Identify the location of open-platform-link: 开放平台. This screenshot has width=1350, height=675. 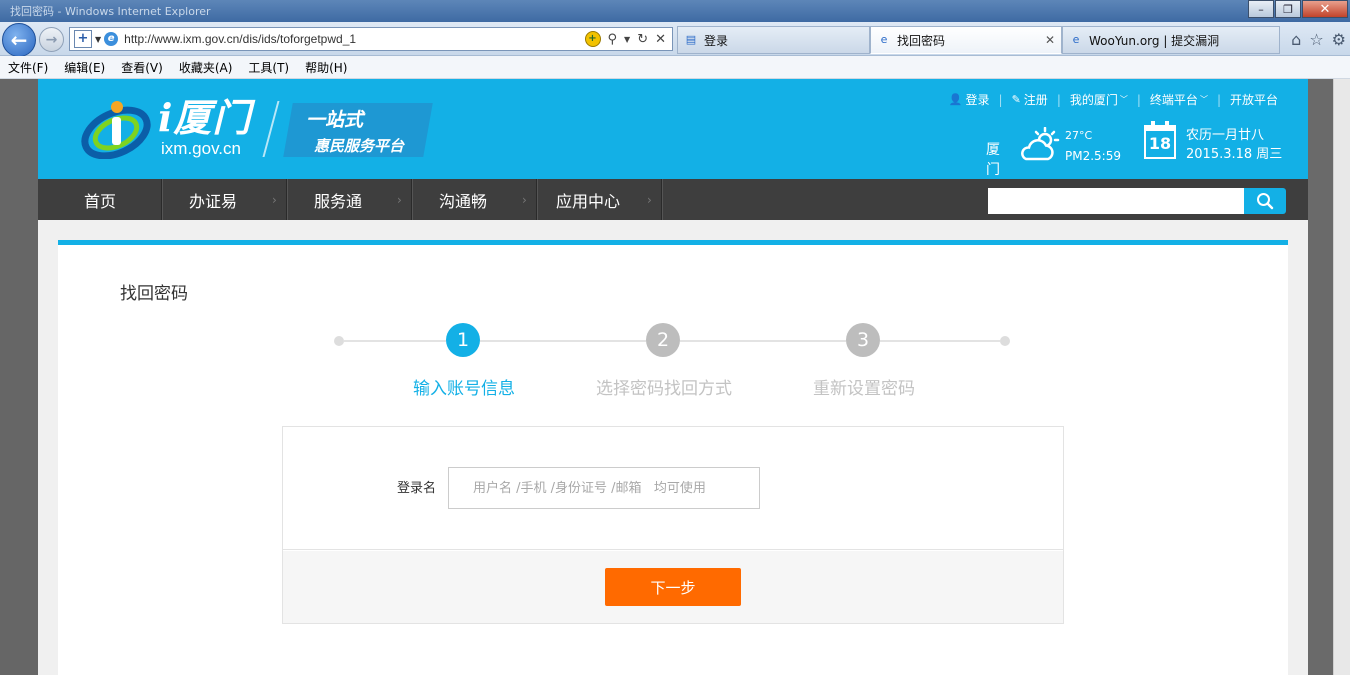
(1254, 99).